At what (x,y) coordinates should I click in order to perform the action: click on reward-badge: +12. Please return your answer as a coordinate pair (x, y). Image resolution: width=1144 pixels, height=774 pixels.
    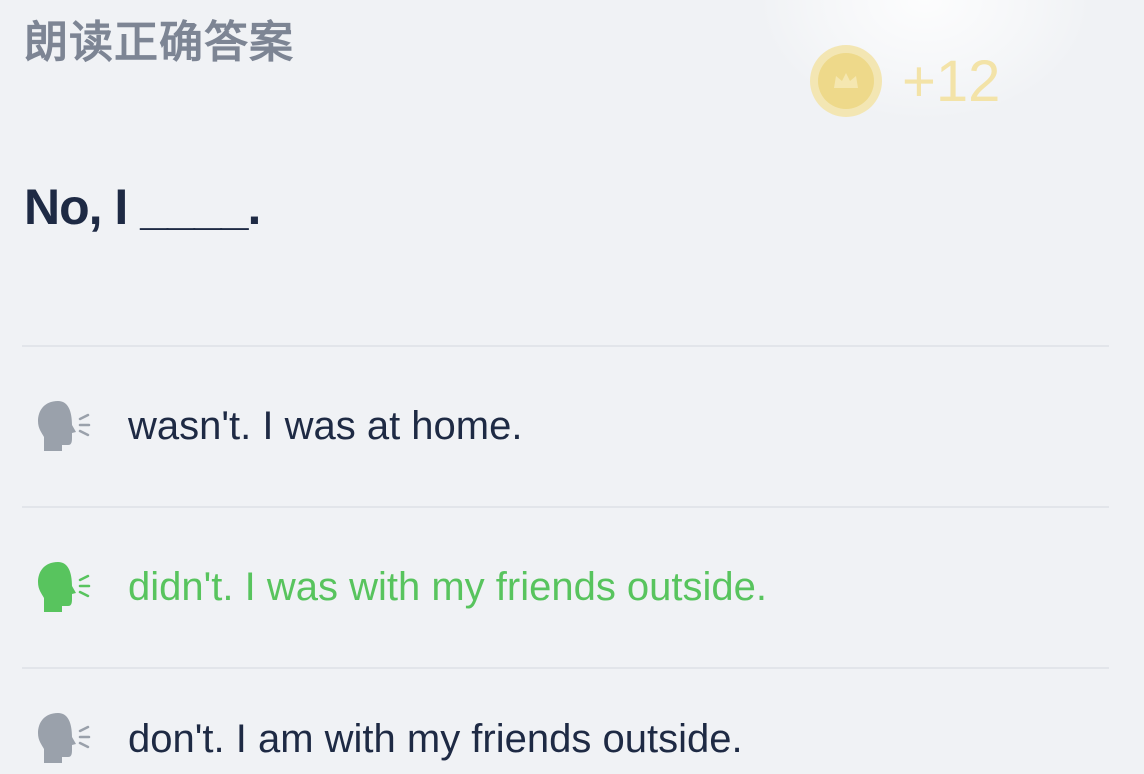
    Looking at the image, I should click on (905, 81).